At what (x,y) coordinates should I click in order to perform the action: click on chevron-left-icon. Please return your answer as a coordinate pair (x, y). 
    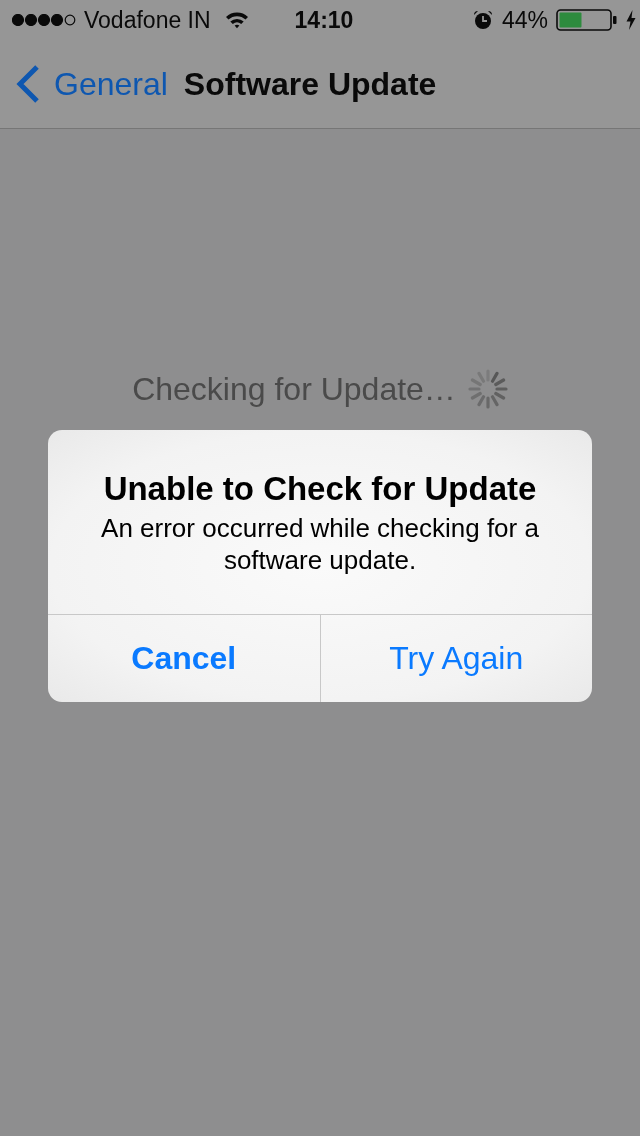
    Looking at the image, I should click on (28, 84).